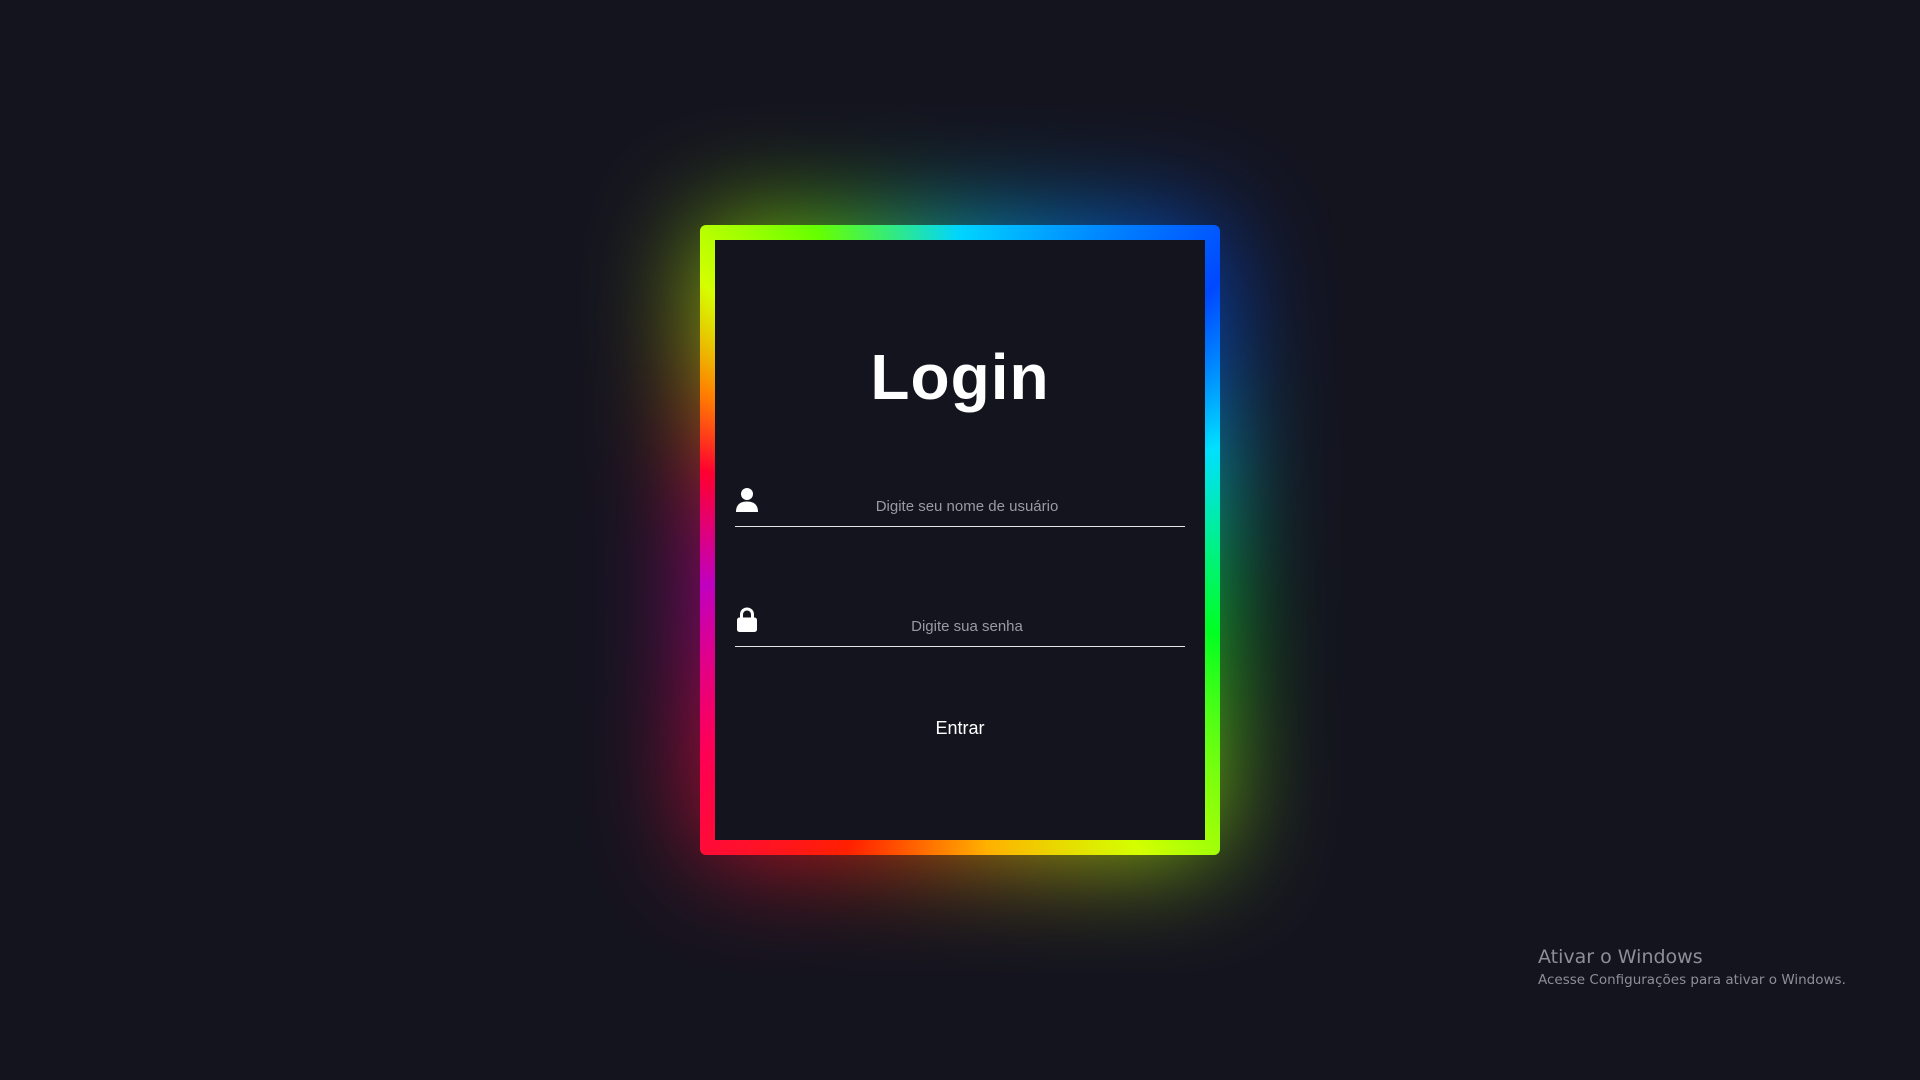 Image resolution: width=1920 pixels, height=1080 pixels. Describe the element at coordinates (960, 728) in the screenshot. I see `login-submit-button: Entrar` at that location.